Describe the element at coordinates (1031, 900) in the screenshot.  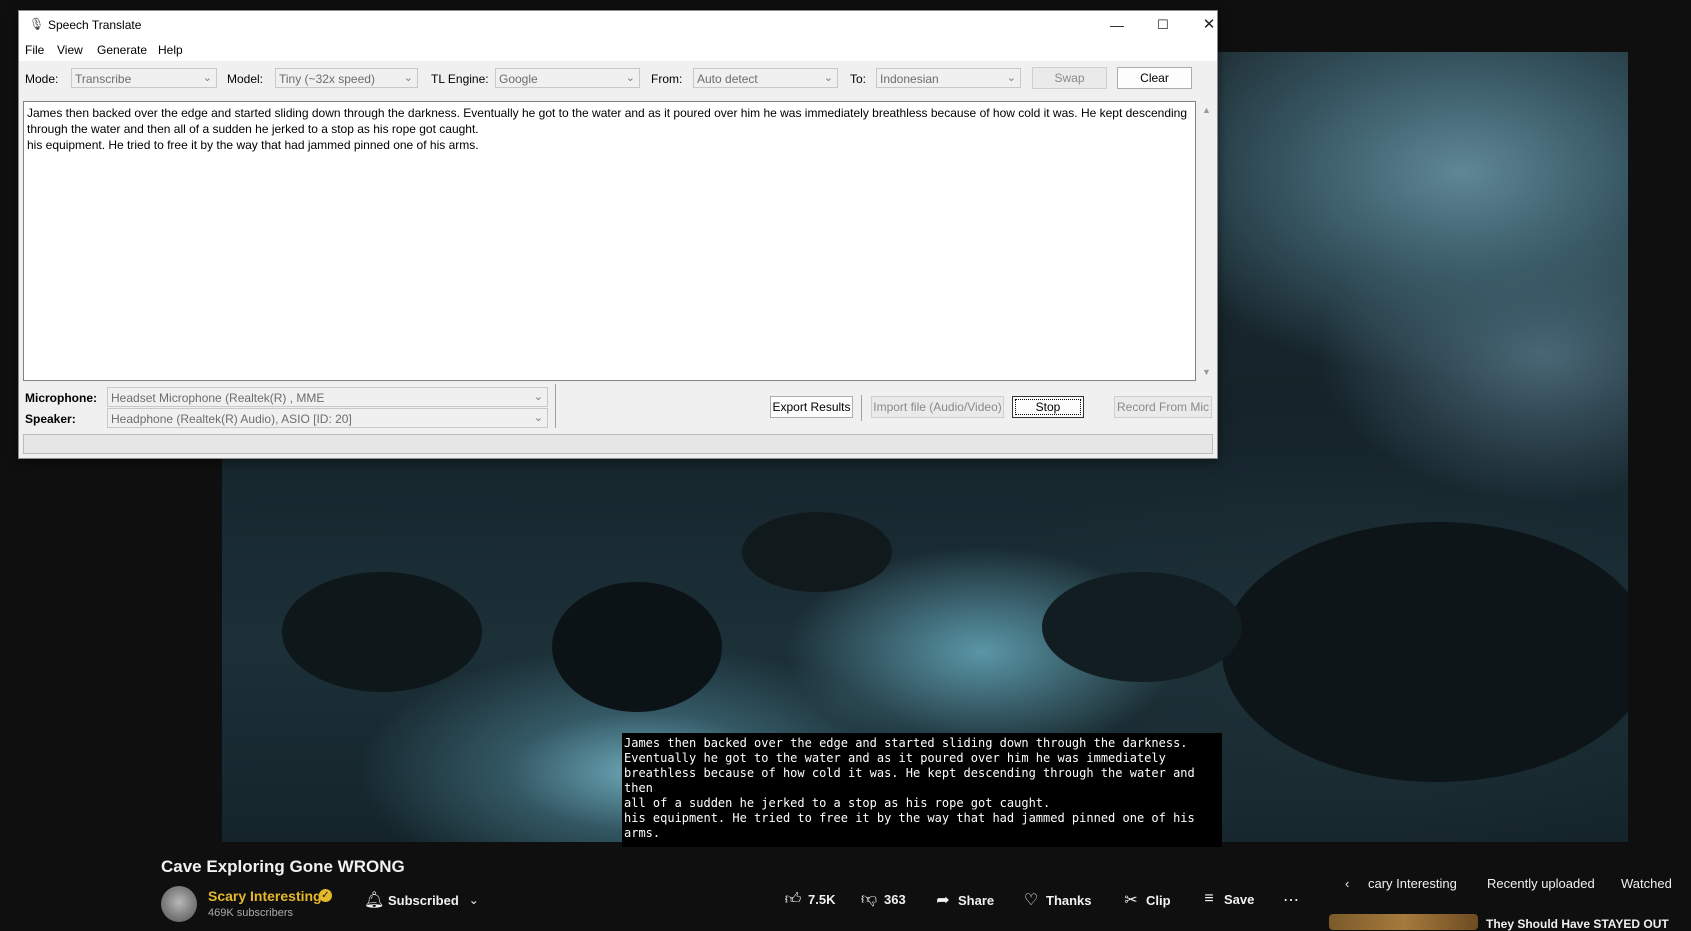
I see `thanks-icon: ♡` at that location.